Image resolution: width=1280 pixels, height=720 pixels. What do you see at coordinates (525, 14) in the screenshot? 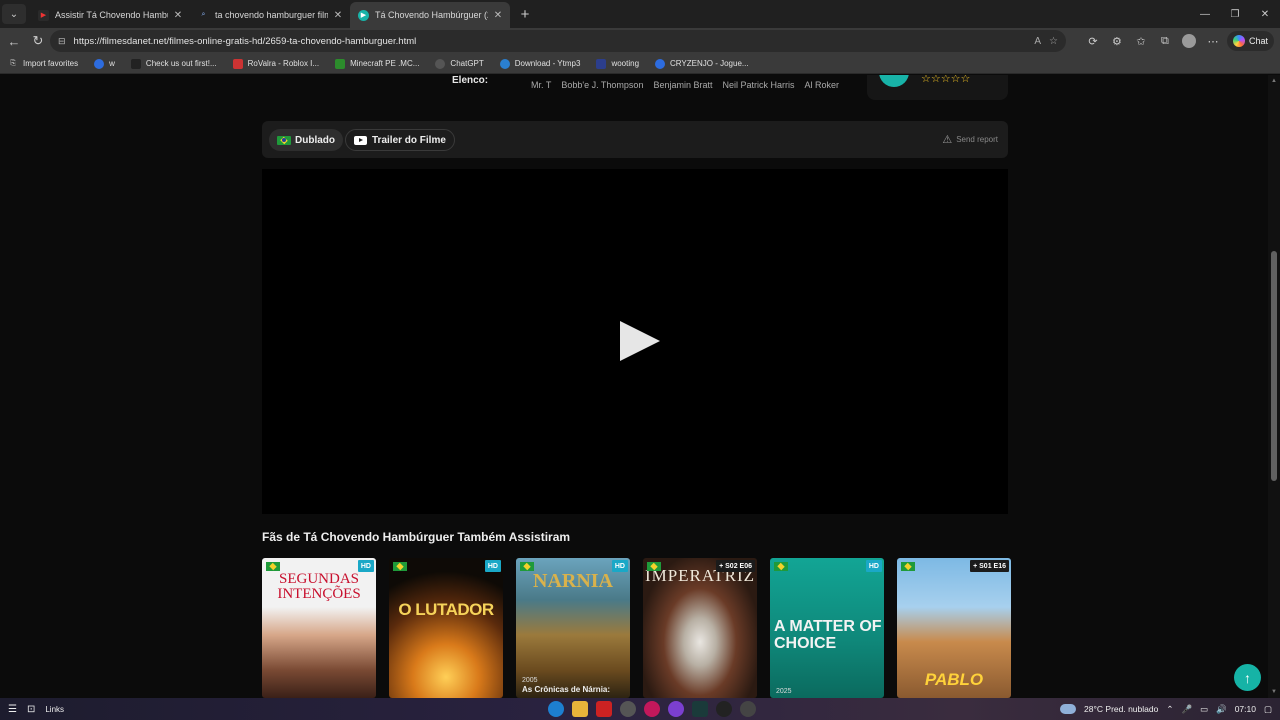
I see `new-tab-icon: +` at bounding box center [525, 14].